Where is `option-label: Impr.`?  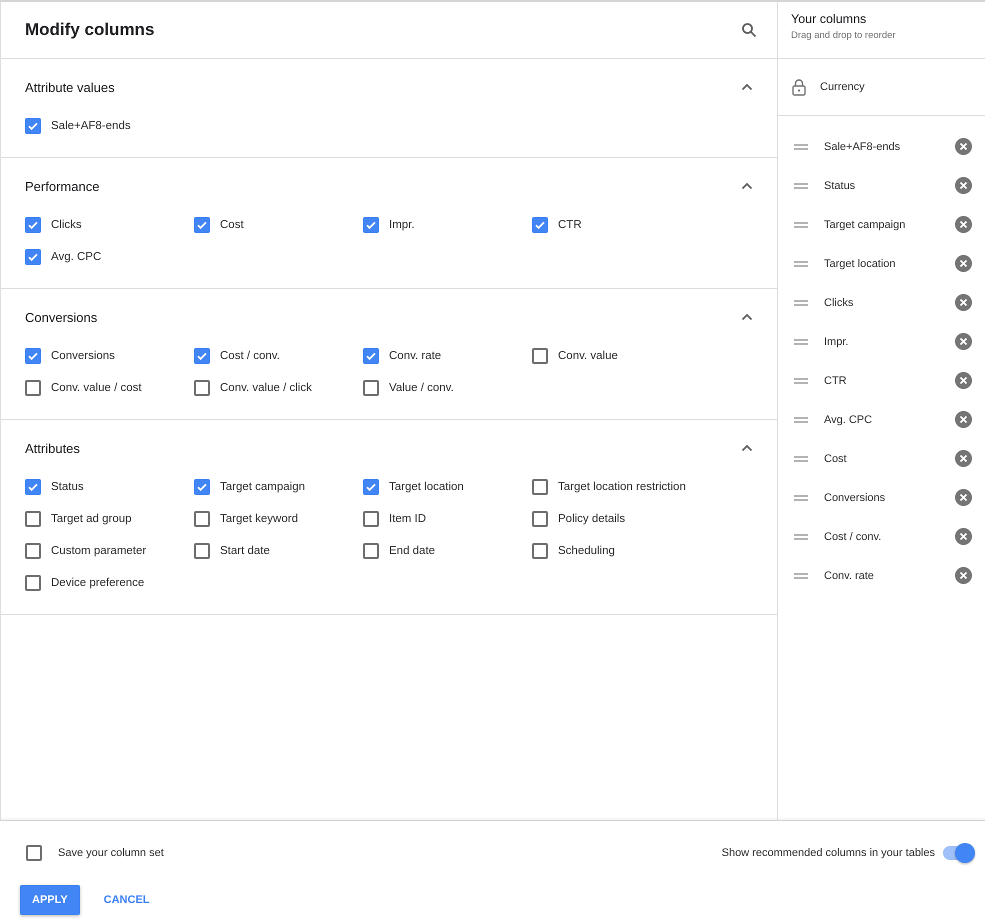 option-label: Impr. is located at coordinates (402, 225).